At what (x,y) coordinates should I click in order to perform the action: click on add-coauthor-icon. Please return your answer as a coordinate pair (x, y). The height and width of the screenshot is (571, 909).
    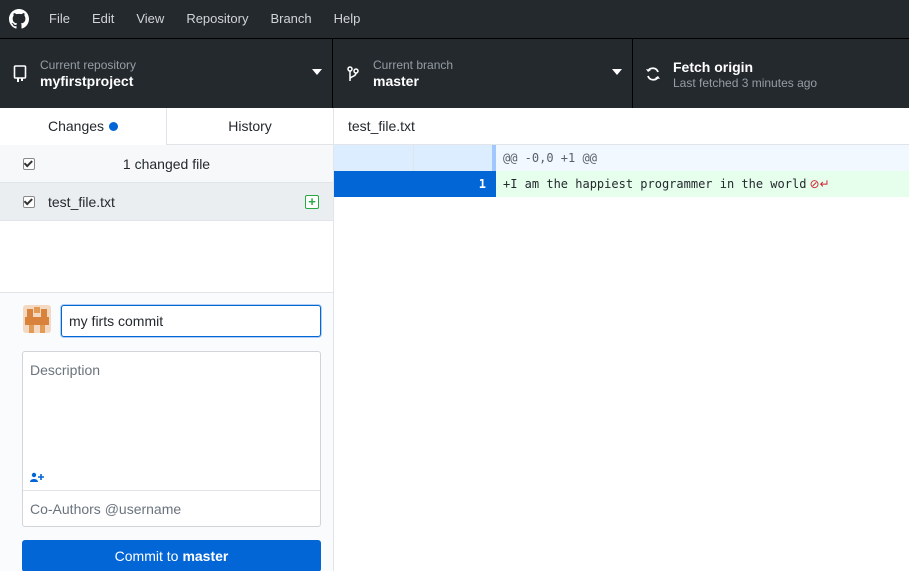
    Looking at the image, I should click on (37, 477).